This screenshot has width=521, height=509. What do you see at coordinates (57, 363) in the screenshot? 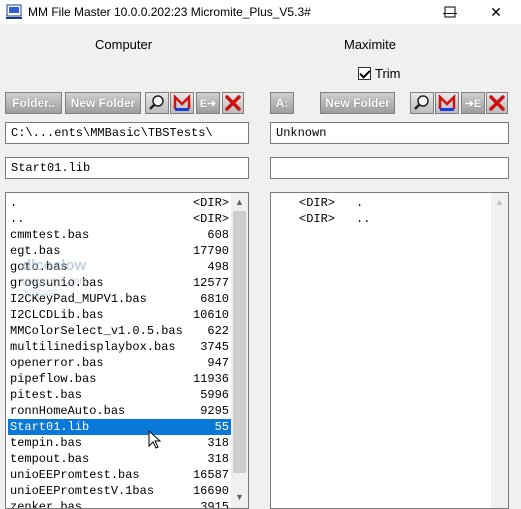
I see `file-name: openerror.bas` at bounding box center [57, 363].